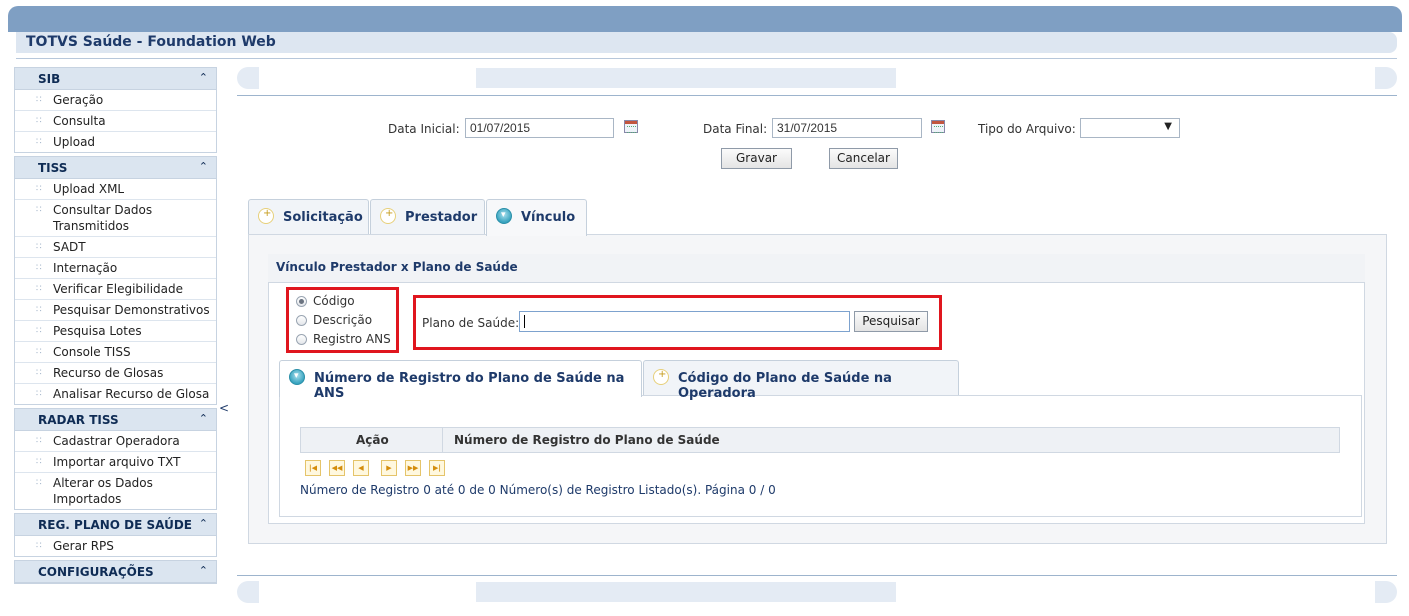 Image resolution: width=1409 pixels, height=616 pixels. Describe the element at coordinates (361, 468) in the screenshot. I see `prev-page-icon: ◀` at that location.